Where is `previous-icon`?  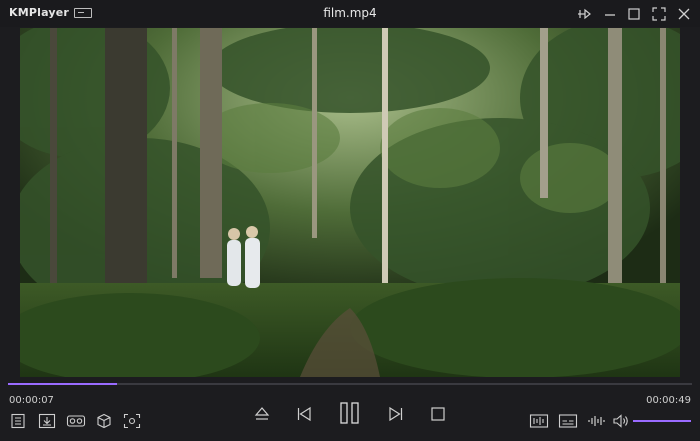 previous-icon is located at coordinates (304, 414).